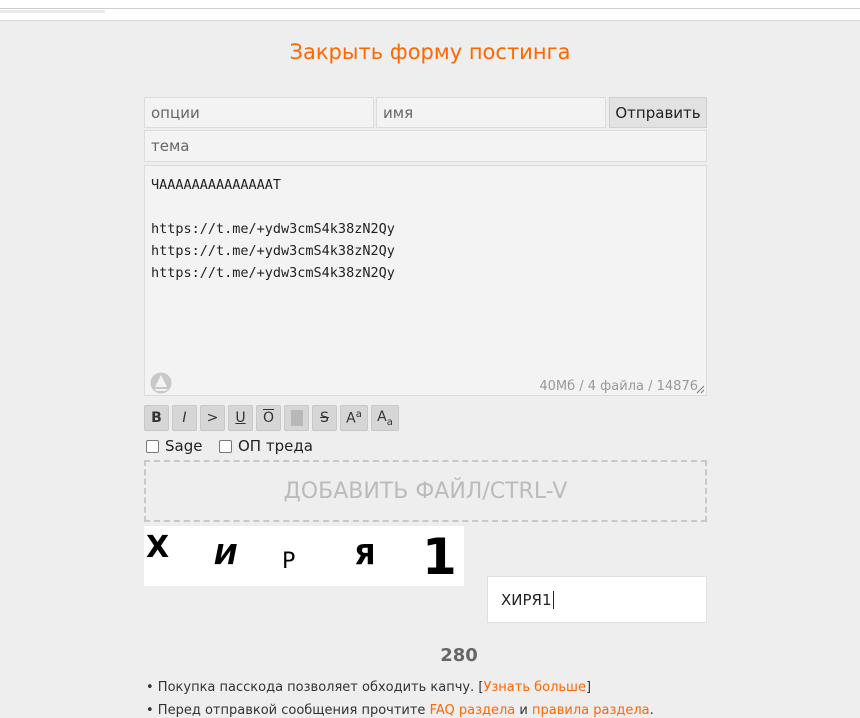  I want to click on op-label: ОП треда, so click(275, 446).